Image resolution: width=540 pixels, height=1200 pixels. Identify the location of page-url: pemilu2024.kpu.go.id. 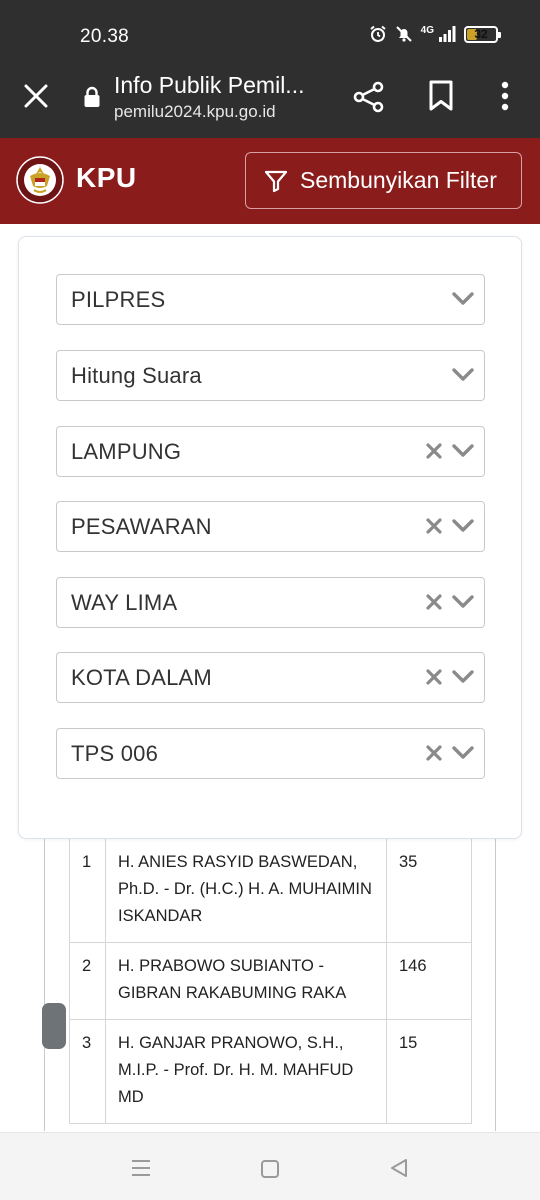
(195, 112).